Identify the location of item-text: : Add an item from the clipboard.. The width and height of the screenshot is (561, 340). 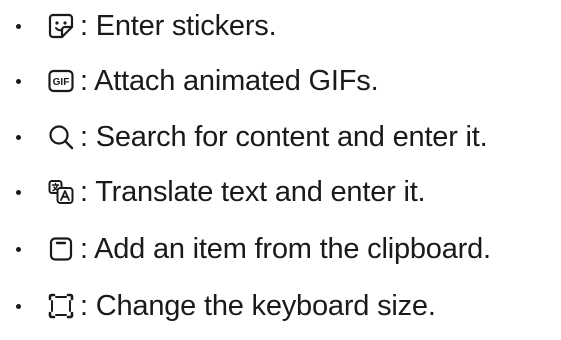
(285, 249).